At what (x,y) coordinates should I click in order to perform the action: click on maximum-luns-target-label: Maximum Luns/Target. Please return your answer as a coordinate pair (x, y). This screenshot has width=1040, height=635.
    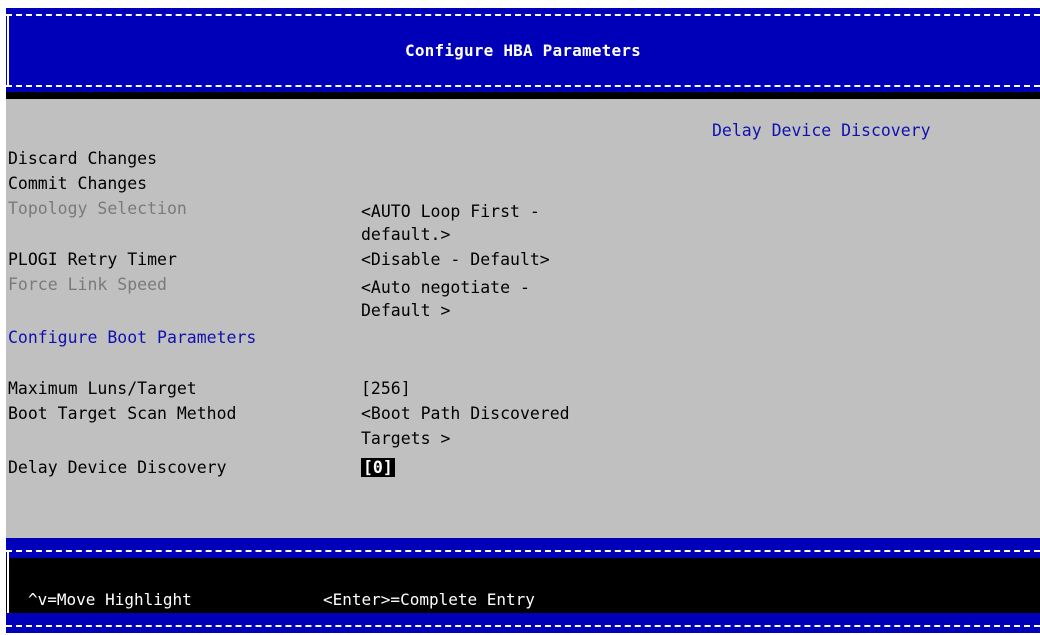
    Looking at the image, I should click on (102, 388).